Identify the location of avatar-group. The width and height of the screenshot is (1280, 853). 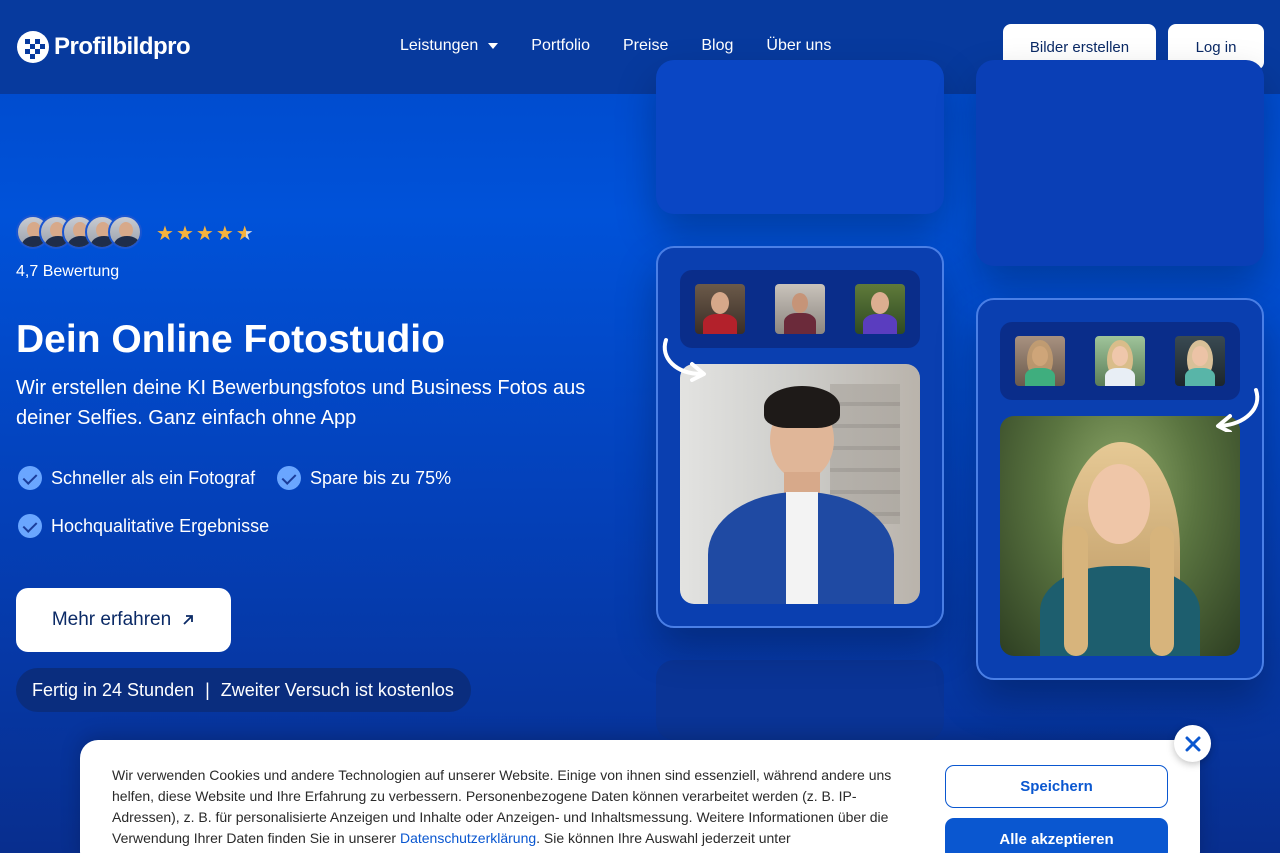
(79, 232).